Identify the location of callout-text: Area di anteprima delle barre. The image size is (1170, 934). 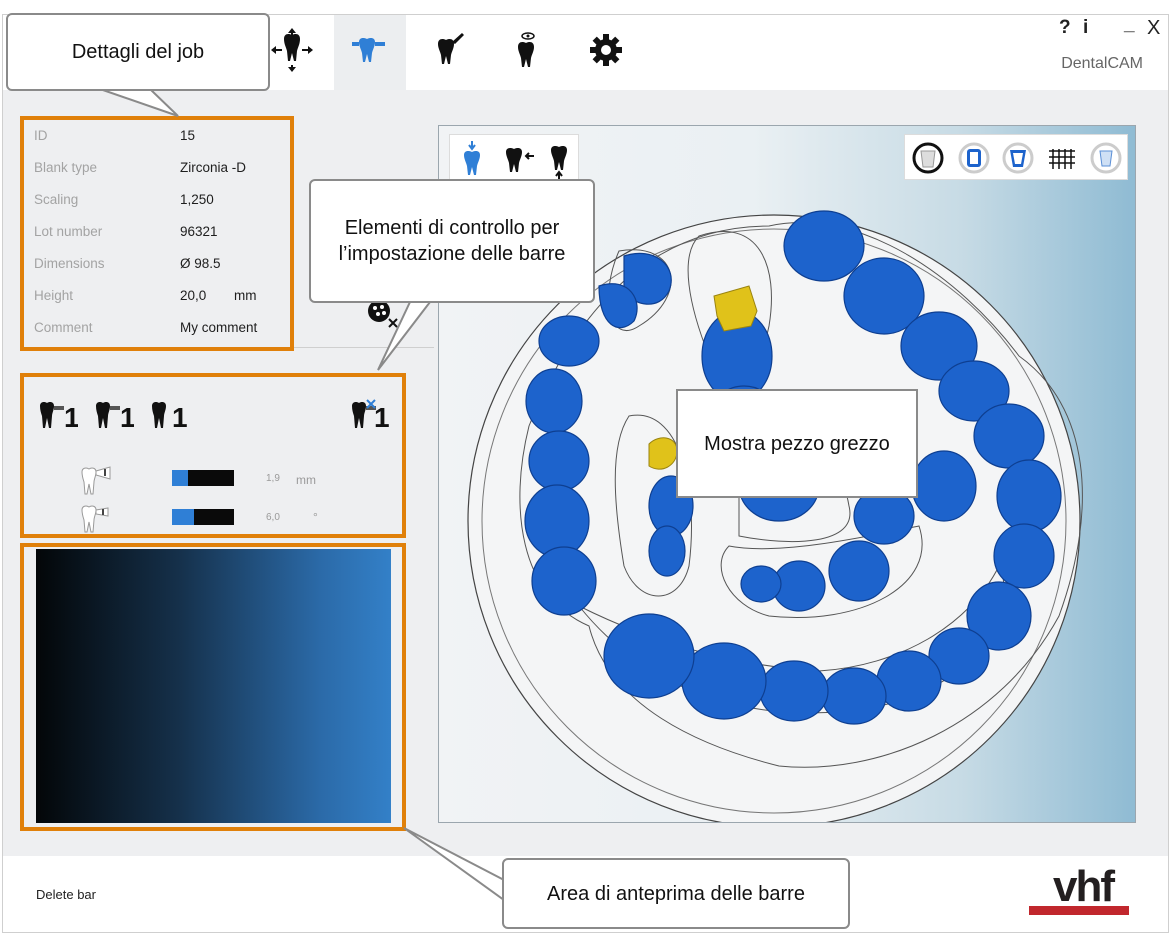
(676, 893).